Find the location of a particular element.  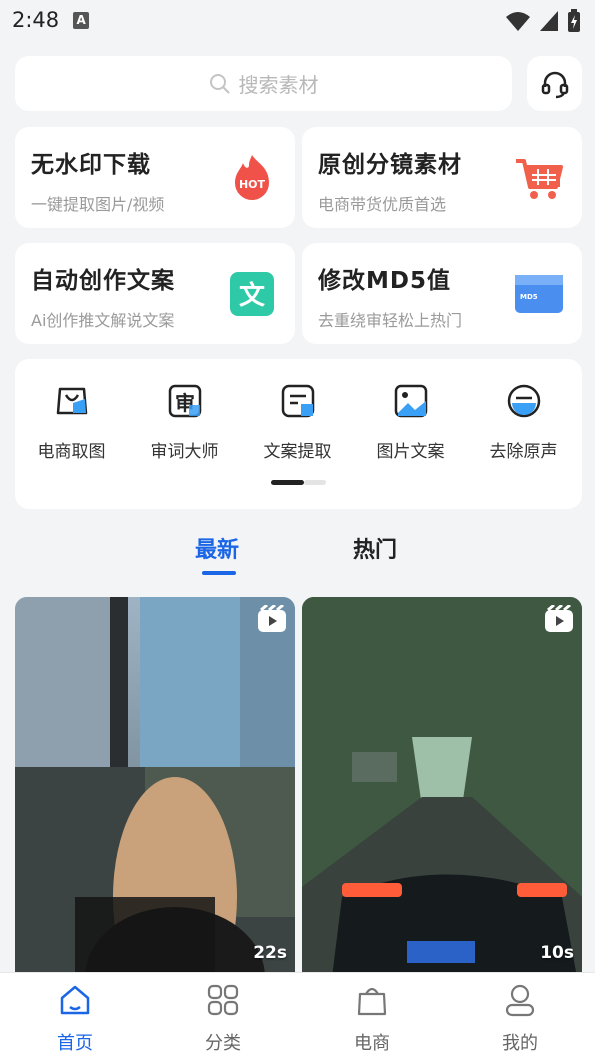

nav-label: 我的 is located at coordinates (520, 1043).